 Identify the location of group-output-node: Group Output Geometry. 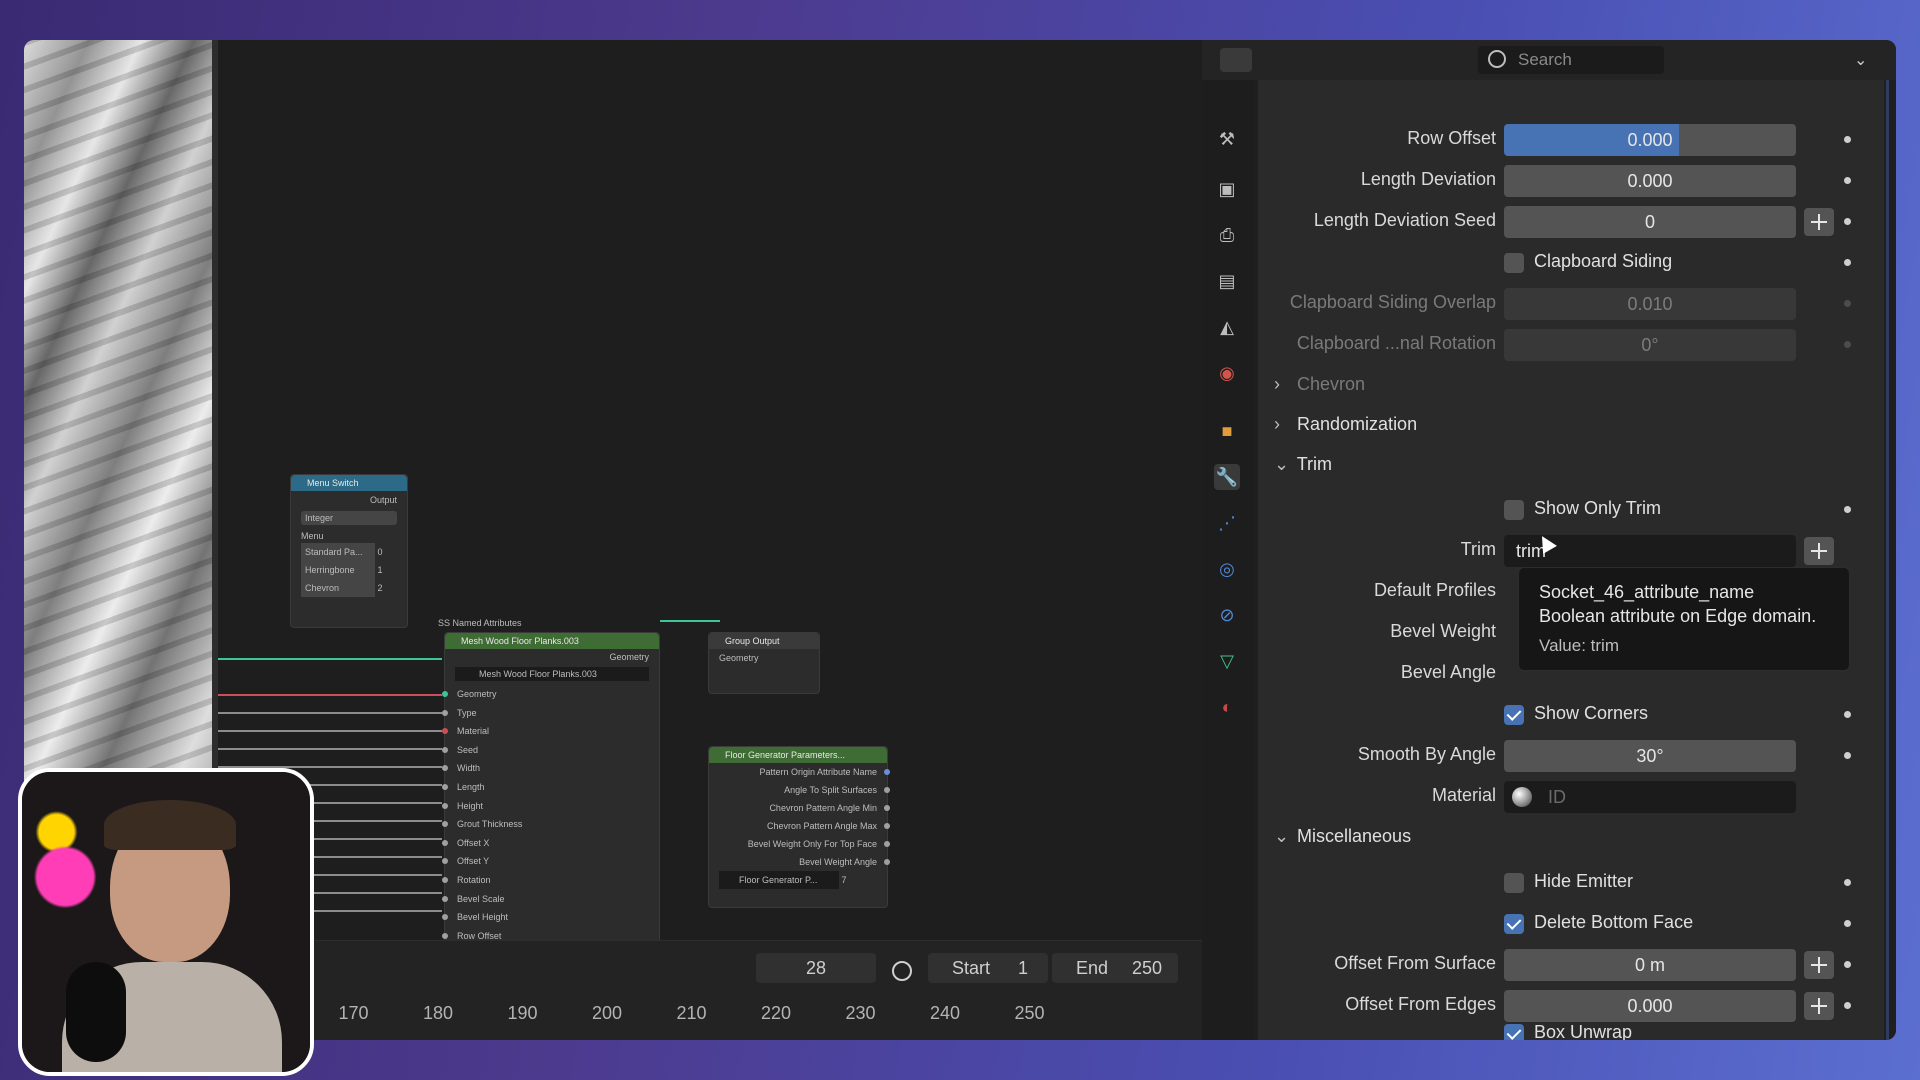
(764, 663).